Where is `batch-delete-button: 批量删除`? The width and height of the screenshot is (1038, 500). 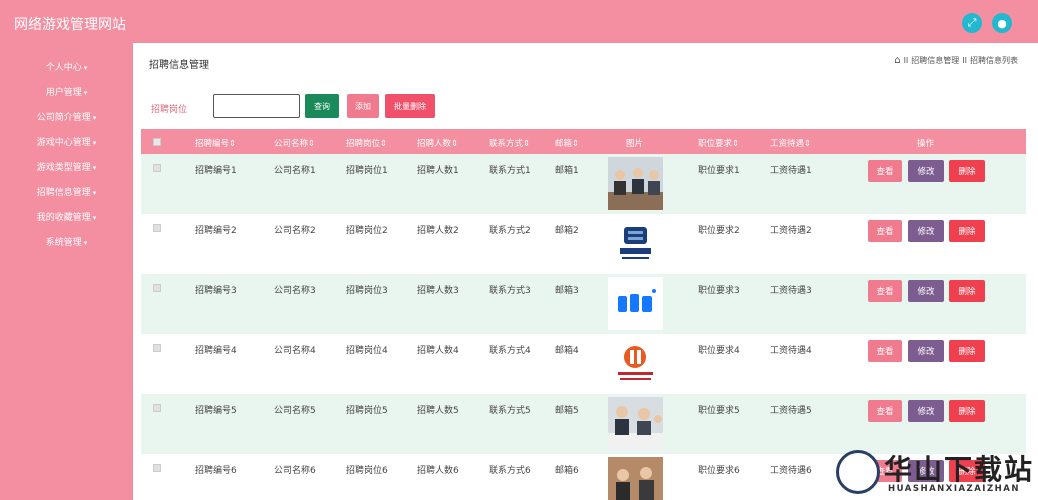 batch-delete-button: 批量删除 is located at coordinates (410, 106).